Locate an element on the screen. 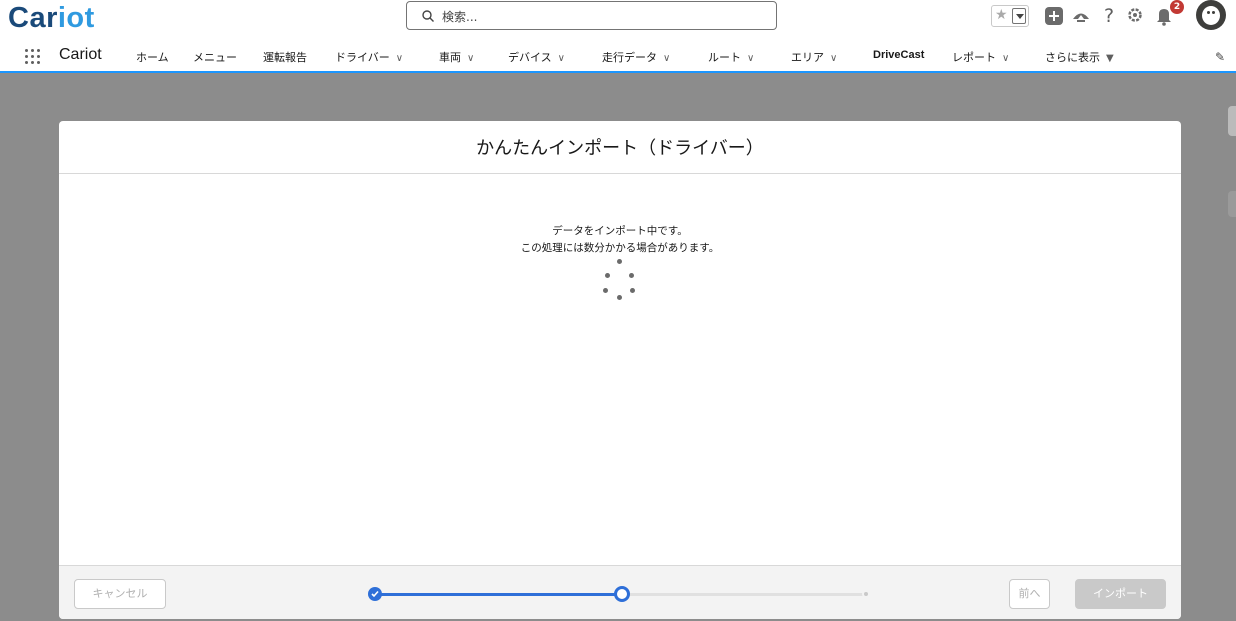  progress-track-complete is located at coordinates (500, 594).